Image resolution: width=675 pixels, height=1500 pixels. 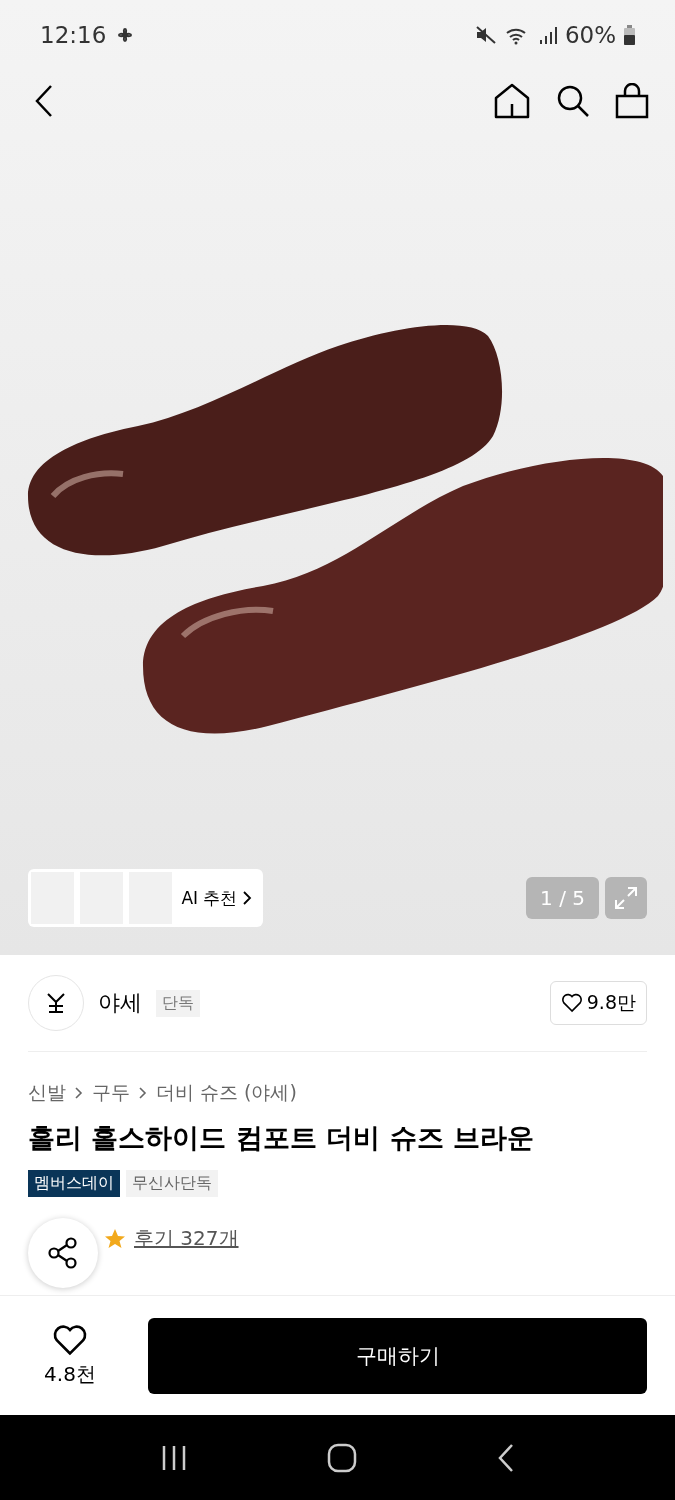 What do you see at coordinates (281, 1138) in the screenshot?
I see `product-title: 홀리 홀스하이드 컴포트 더비 슈즈 브라운` at bounding box center [281, 1138].